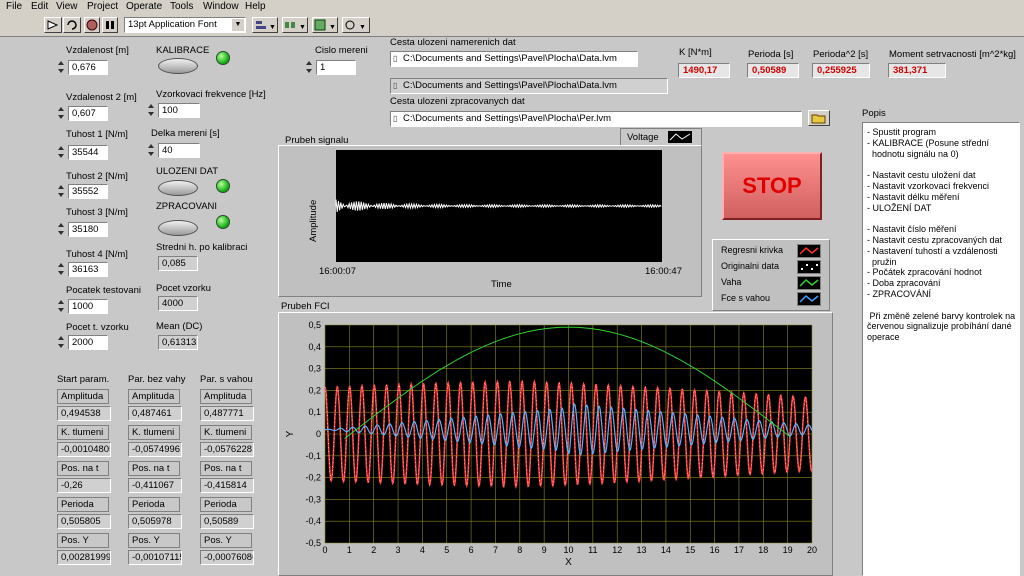 Image resolution: width=1024 pixels, height=576 pixels. I want to click on font-select: 13pt Application Font ▼, so click(185, 25).